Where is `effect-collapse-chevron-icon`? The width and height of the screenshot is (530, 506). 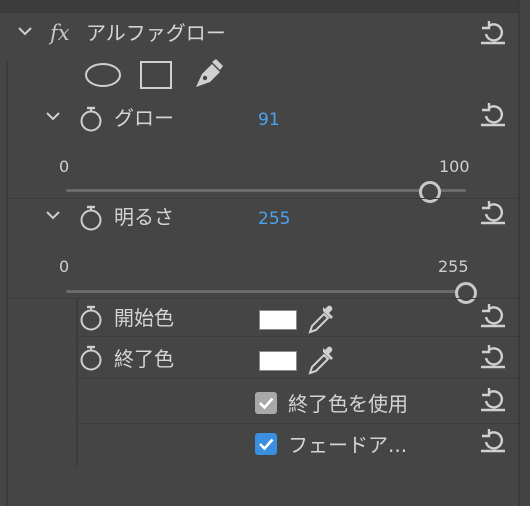 effect-collapse-chevron-icon is located at coordinates (25, 31).